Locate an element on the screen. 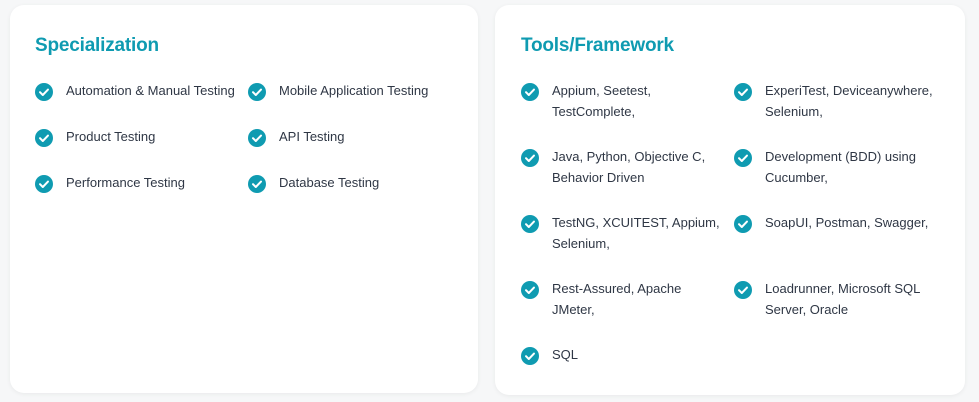 The height and width of the screenshot is (402, 979). specialization-item-label: API Testing is located at coordinates (312, 136).